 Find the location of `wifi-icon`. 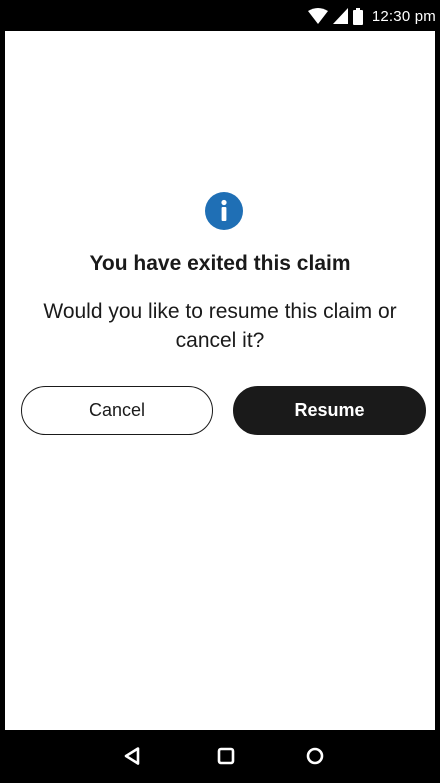

wifi-icon is located at coordinates (317, 16).